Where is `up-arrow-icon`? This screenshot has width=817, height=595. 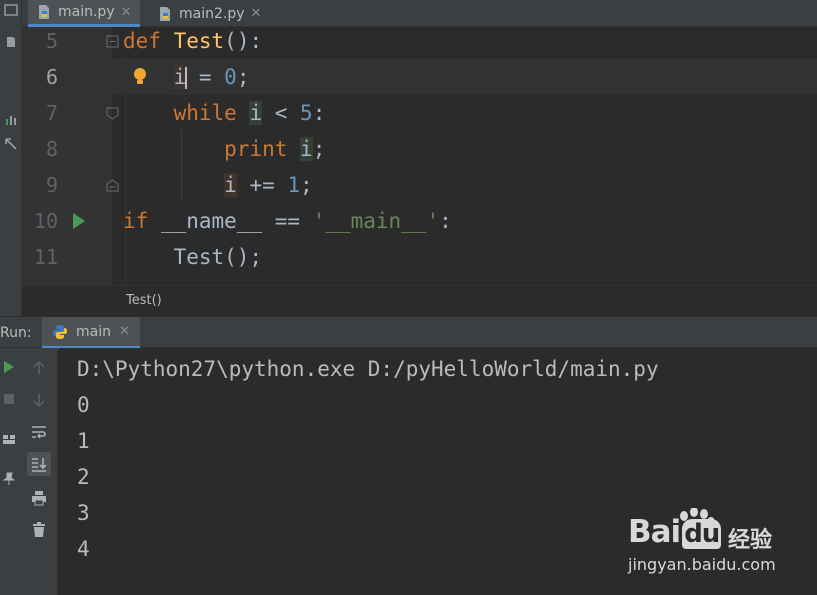
up-arrow-icon is located at coordinates (39, 368).